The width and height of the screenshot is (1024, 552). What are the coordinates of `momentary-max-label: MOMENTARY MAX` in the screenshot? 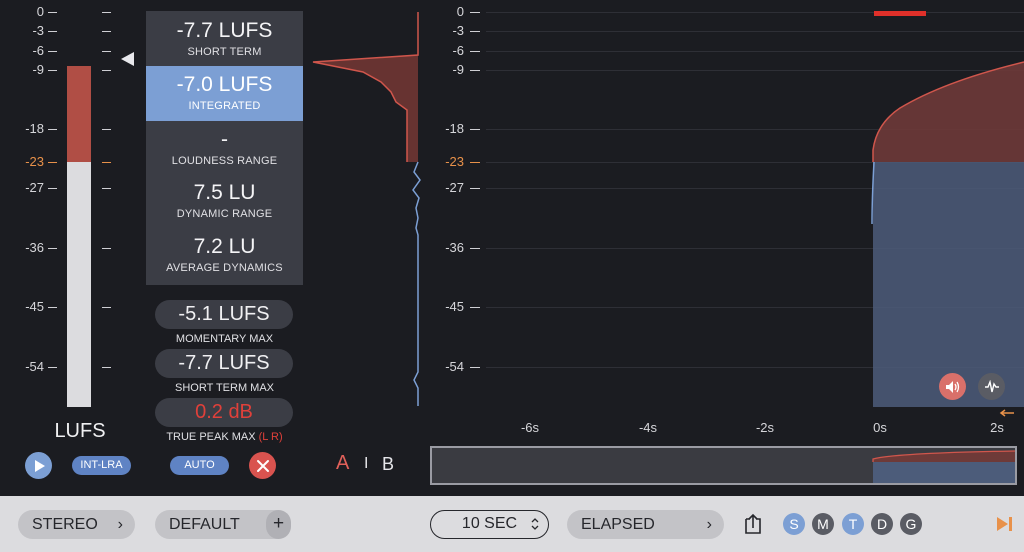 It's located at (224, 339).